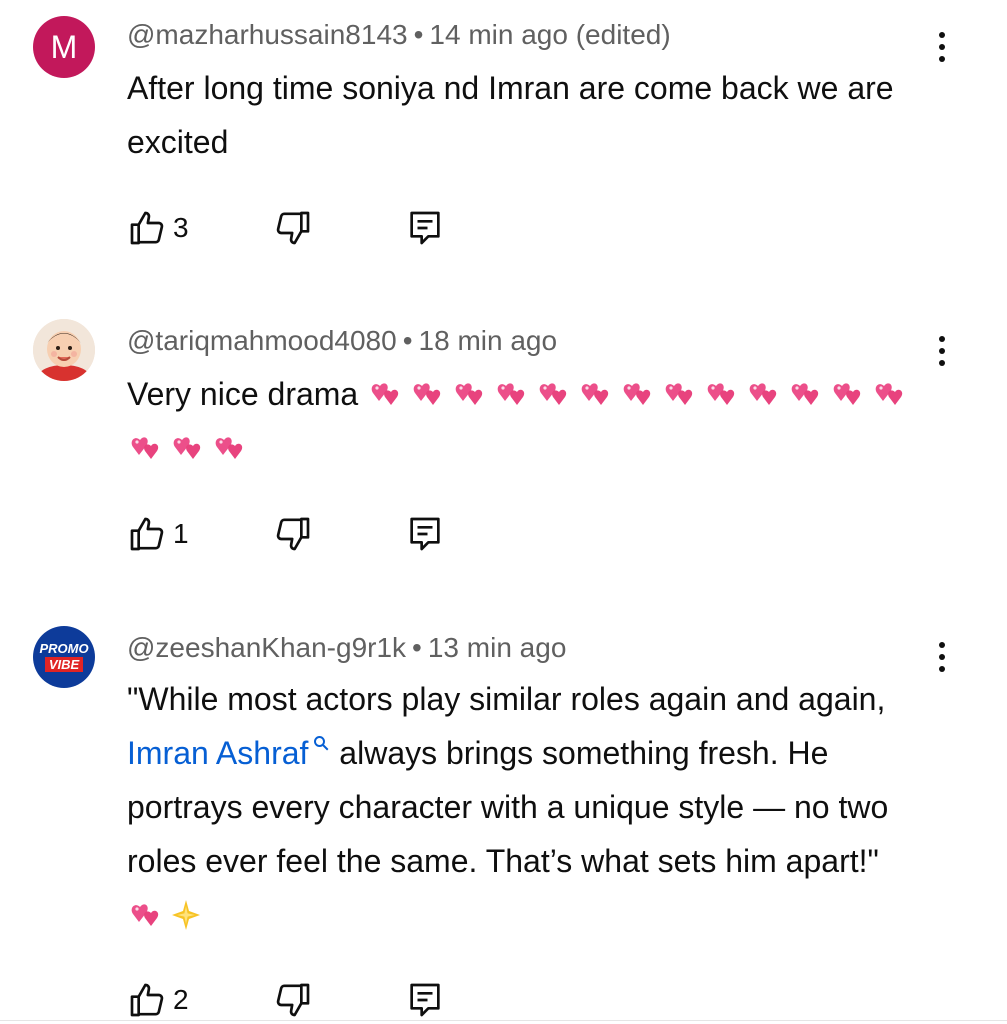  What do you see at coordinates (64, 648) in the screenshot?
I see `avatar-text-promo: PROMO` at bounding box center [64, 648].